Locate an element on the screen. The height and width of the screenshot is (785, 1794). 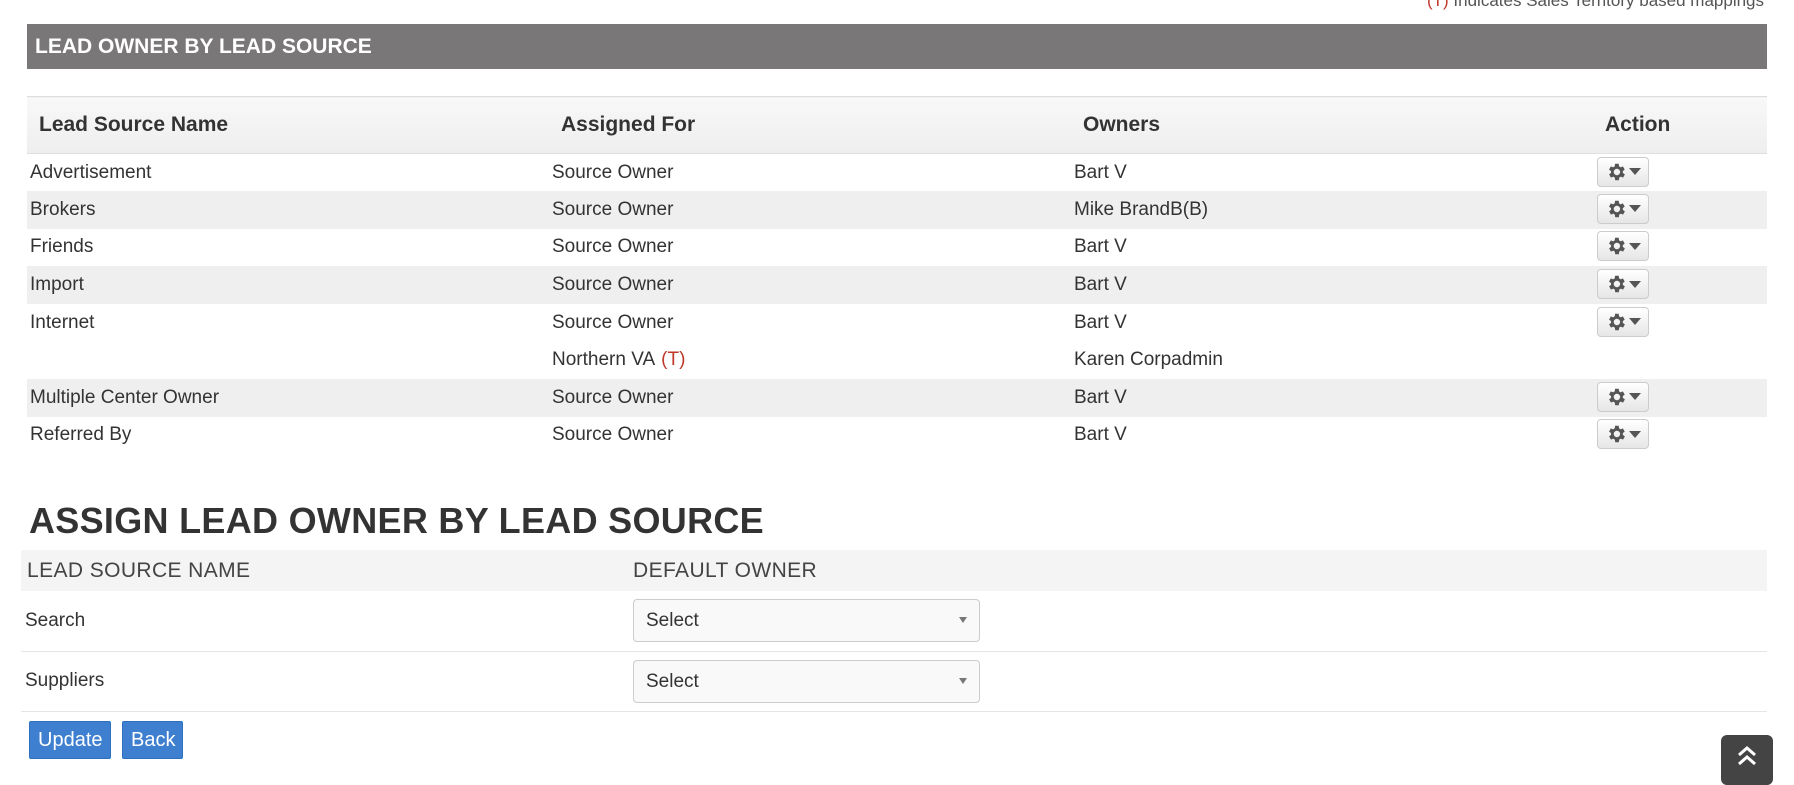
lead-source-cell: Brokers is located at coordinates (288, 210).